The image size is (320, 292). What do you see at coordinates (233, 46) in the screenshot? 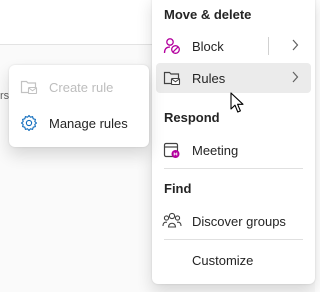
I see `menu-item-block: Block` at bounding box center [233, 46].